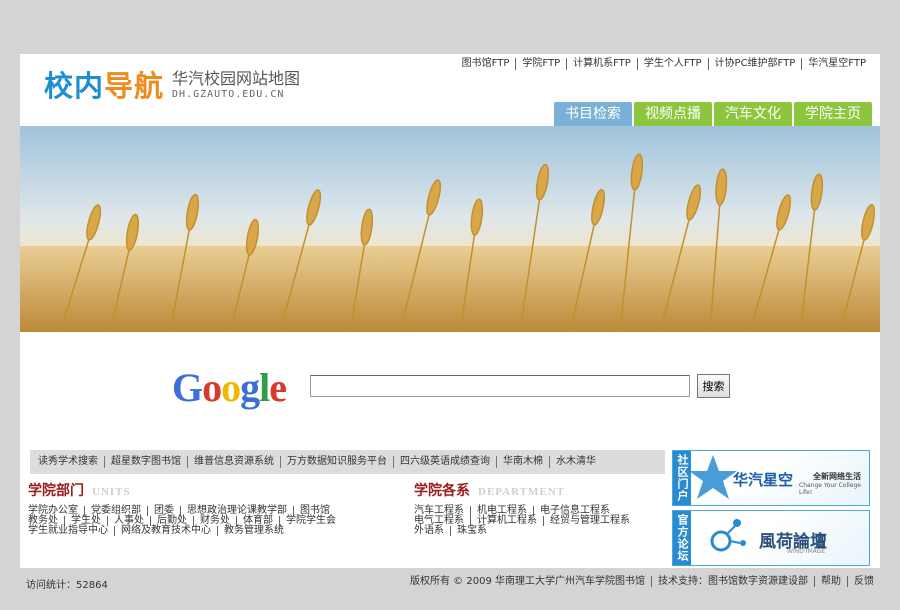 This screenshot has width=900, height=610. I want to click on quick-link: 超星数字图书馆, so click(145, 462).